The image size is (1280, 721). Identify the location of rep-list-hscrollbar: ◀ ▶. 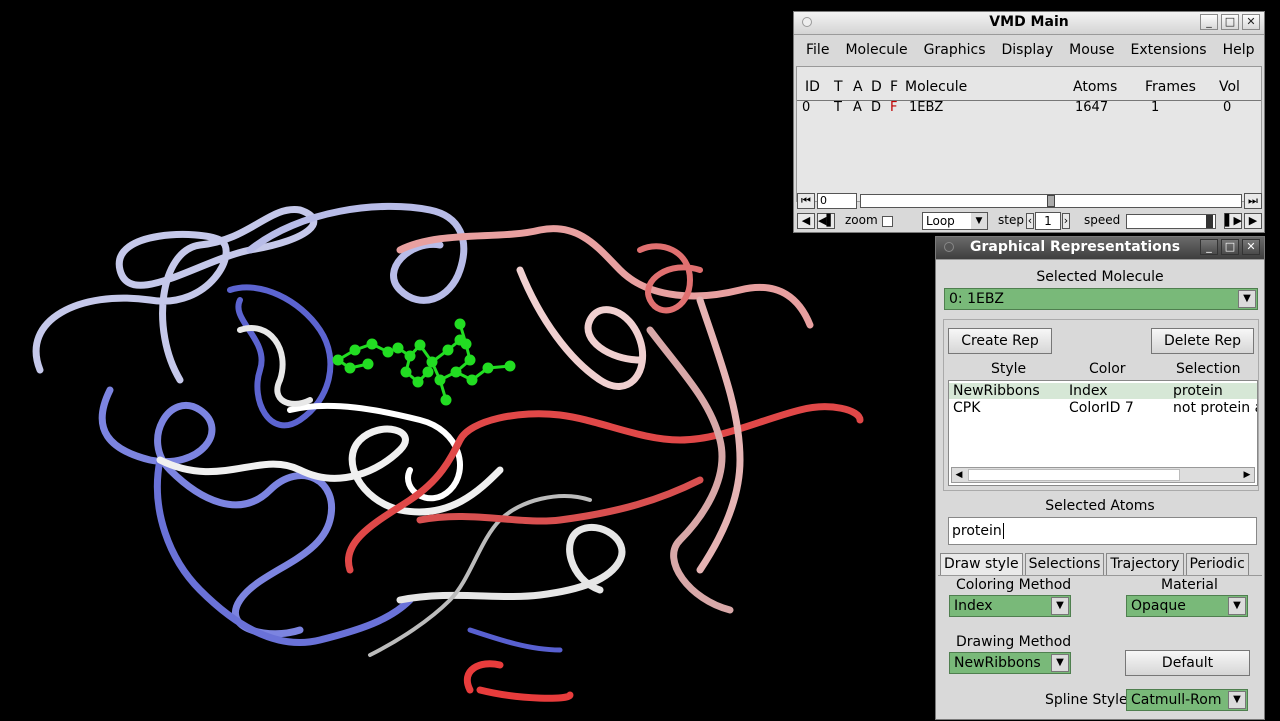
(1103, 475).